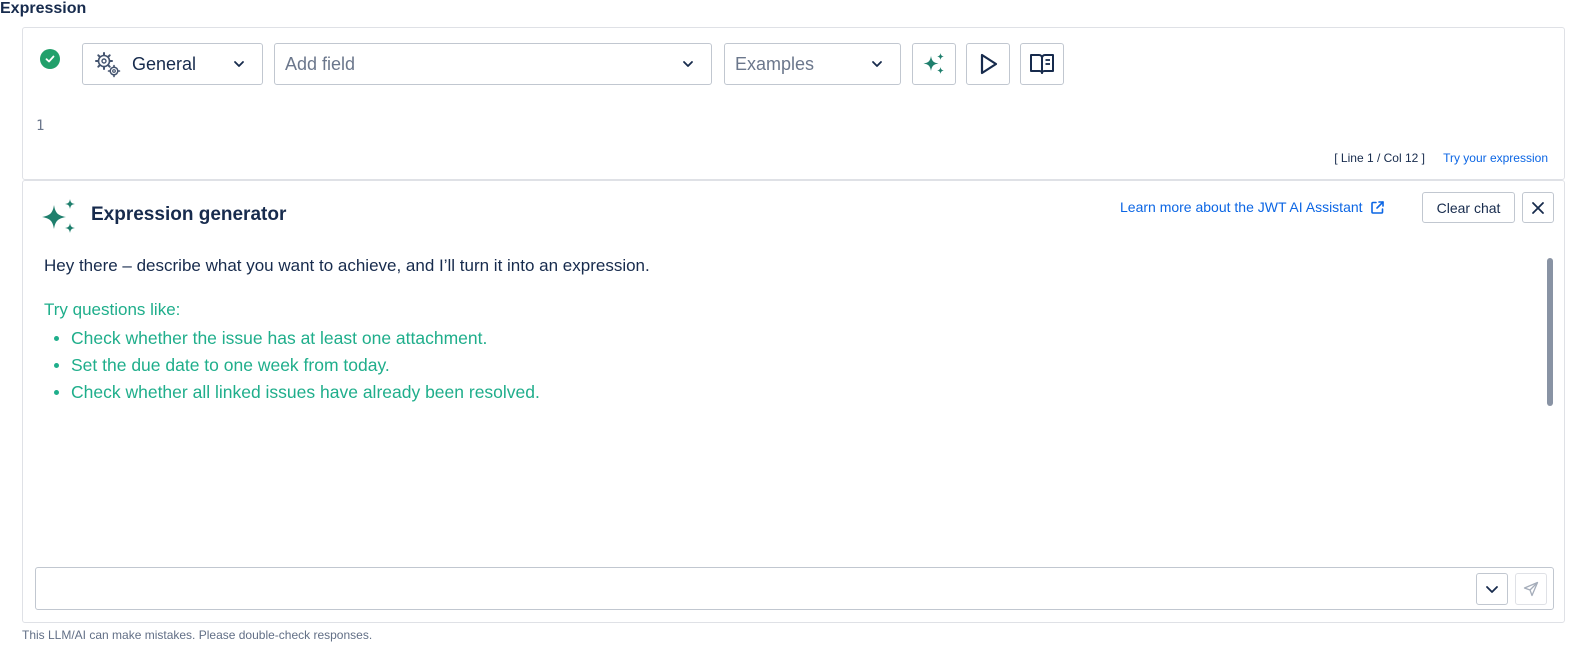 This screenshot has height=652, width=1589. I want to click on learn-more-link: Learn more about the JWT AI Assistant, so click(1252, 207).